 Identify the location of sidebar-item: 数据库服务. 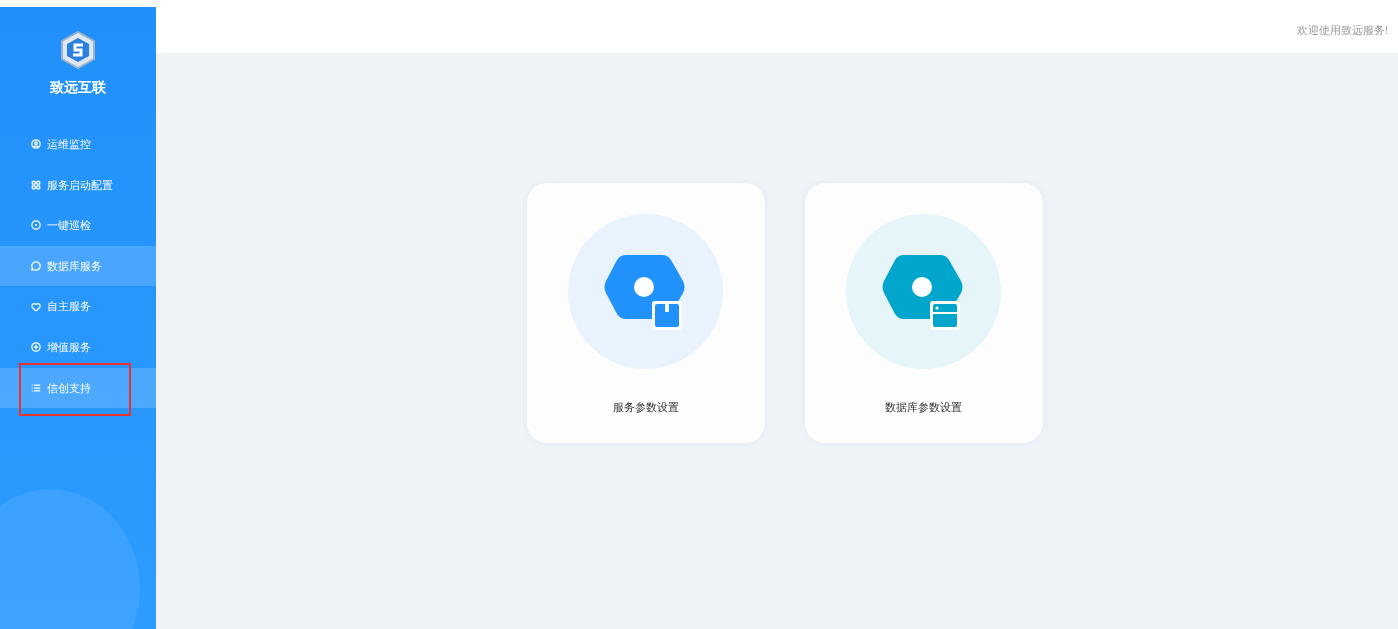
(78, 266).